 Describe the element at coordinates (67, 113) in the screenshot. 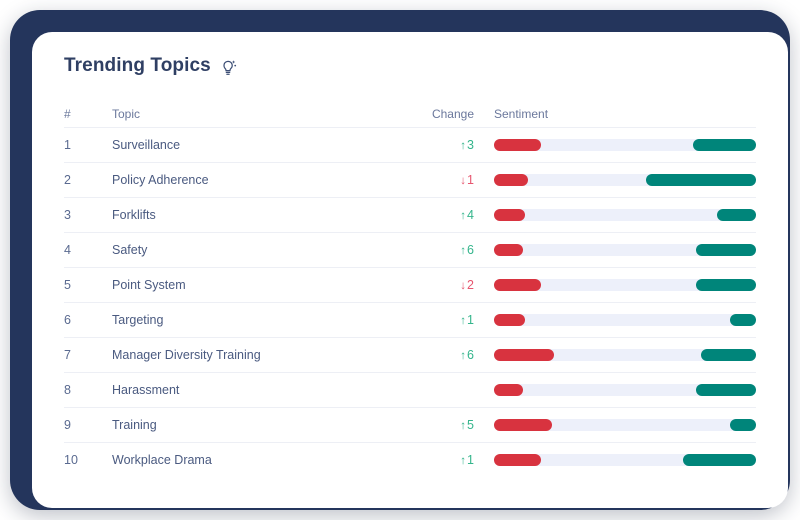

I see `column-header-rank: #` at that location.